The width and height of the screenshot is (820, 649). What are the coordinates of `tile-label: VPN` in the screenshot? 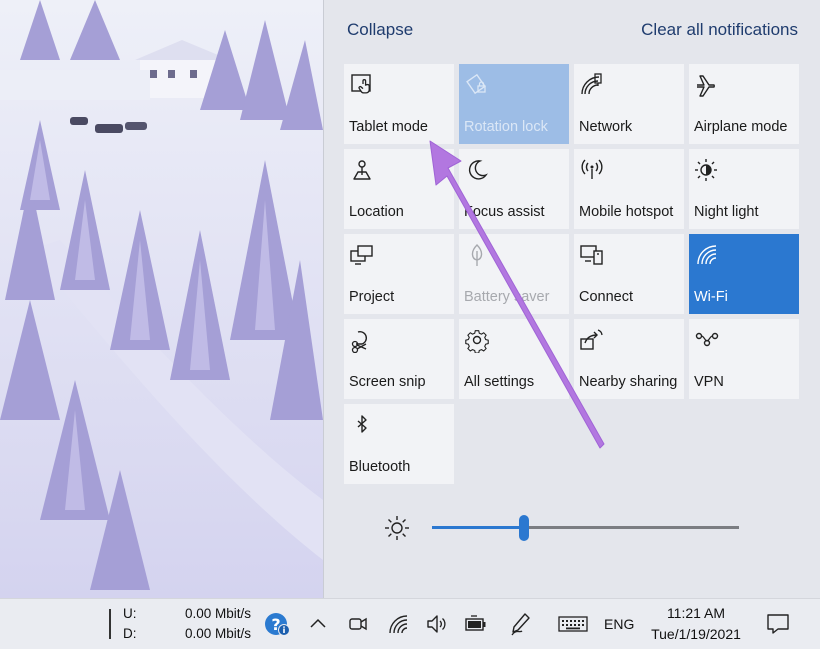 It's located at (709, 382).